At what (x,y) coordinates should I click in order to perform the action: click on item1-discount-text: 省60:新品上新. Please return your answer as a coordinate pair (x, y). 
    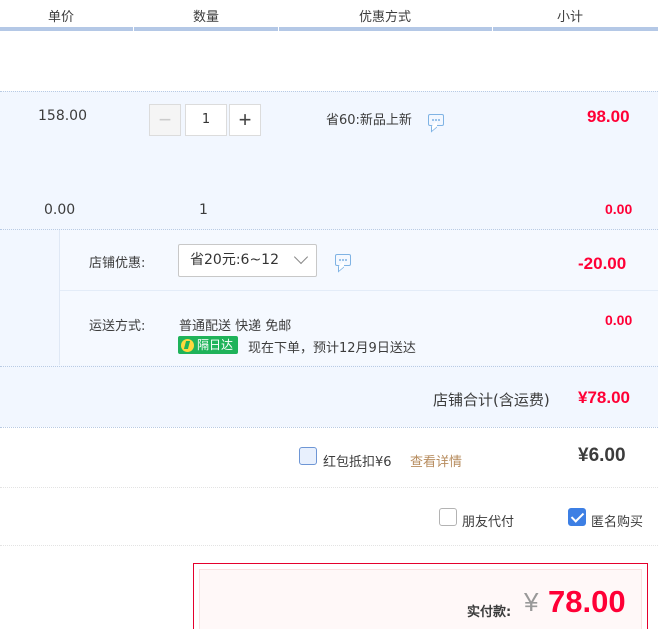
    Looking at the image, I should click on (369, 120).